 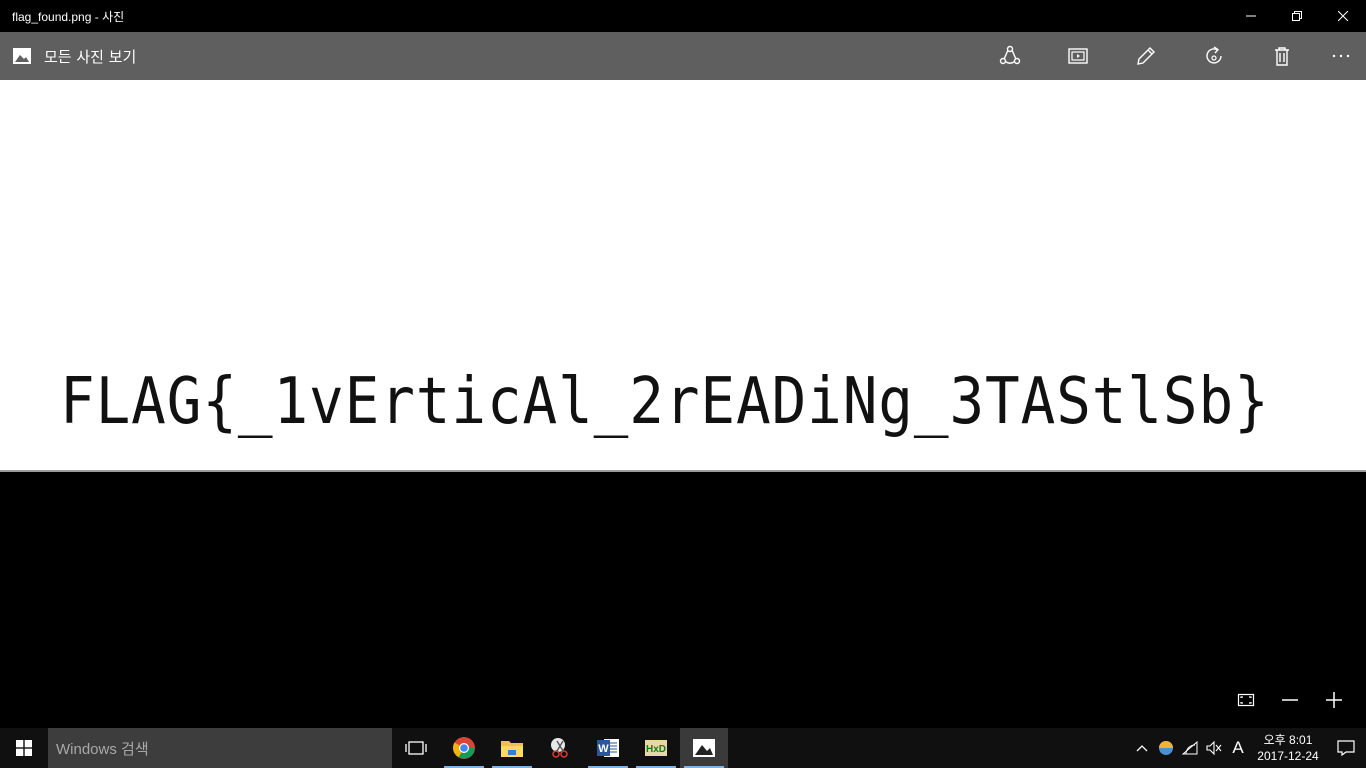 I want to click on minus-icon, so click(x=1290, y=700).